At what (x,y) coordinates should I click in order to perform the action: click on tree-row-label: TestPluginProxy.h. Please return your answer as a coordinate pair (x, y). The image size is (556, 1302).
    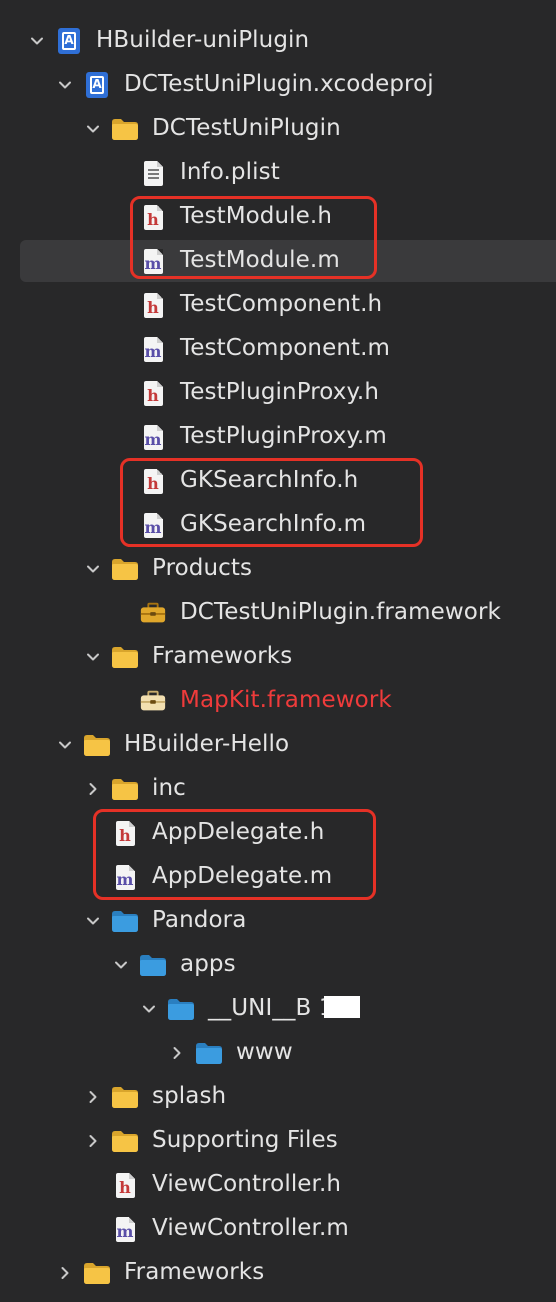
    Looking at the image, I should click on (280, 392).